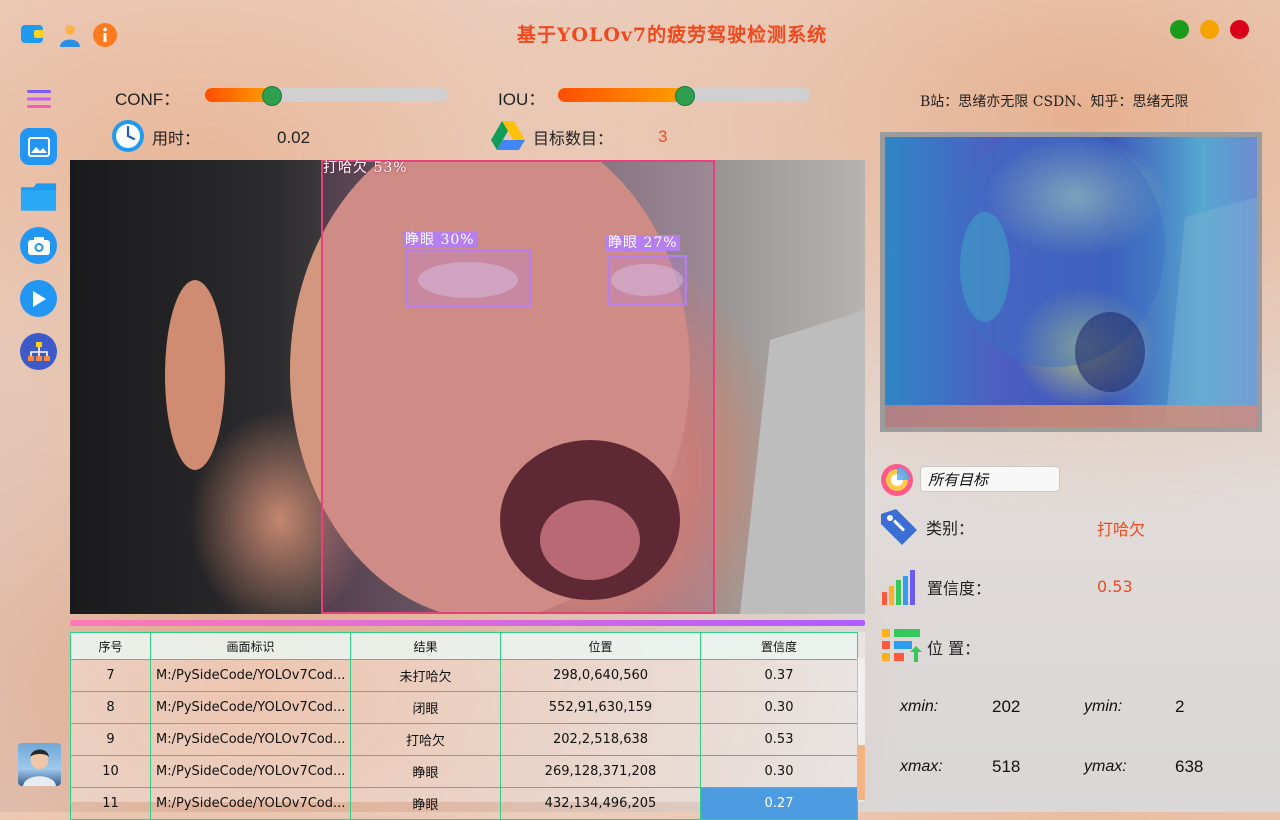 Image resolution: width=1280 pixels, height=820 pixels. Describe the element at coordinates (1105, 766) in the screenshot. I see `ymax-label: ymax:` at that location.